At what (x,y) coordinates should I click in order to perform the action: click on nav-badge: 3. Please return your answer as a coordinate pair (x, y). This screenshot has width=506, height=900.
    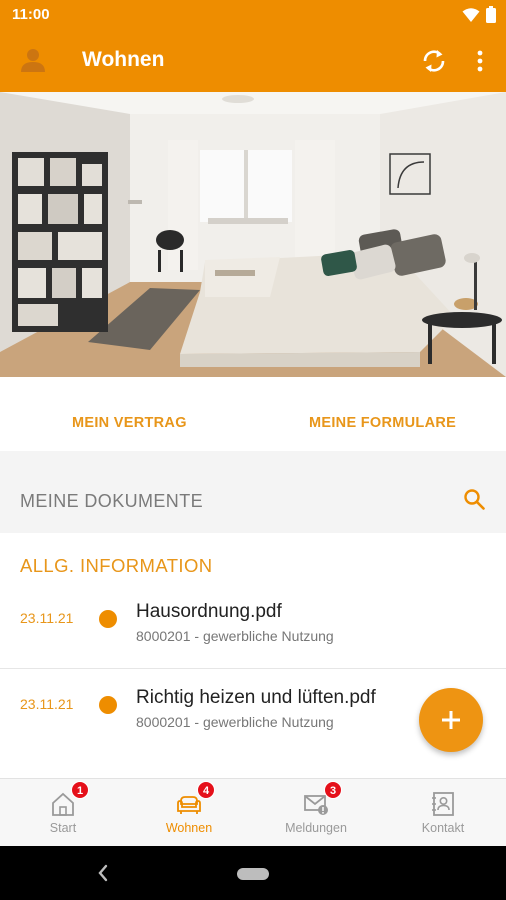
    Looking at the image, I should click on (333, 790).